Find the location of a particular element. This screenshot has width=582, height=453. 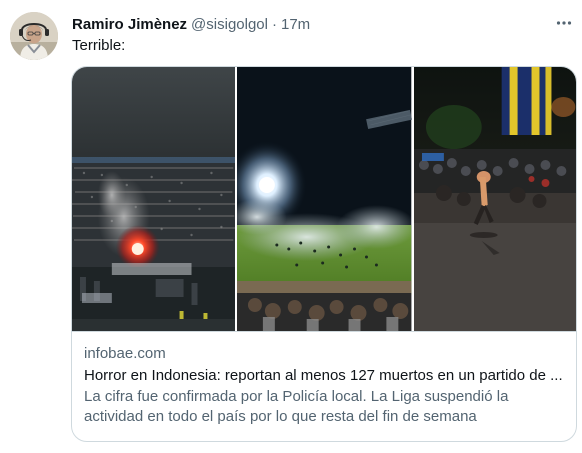

avatar-photo is located at coordinates (34, 36).